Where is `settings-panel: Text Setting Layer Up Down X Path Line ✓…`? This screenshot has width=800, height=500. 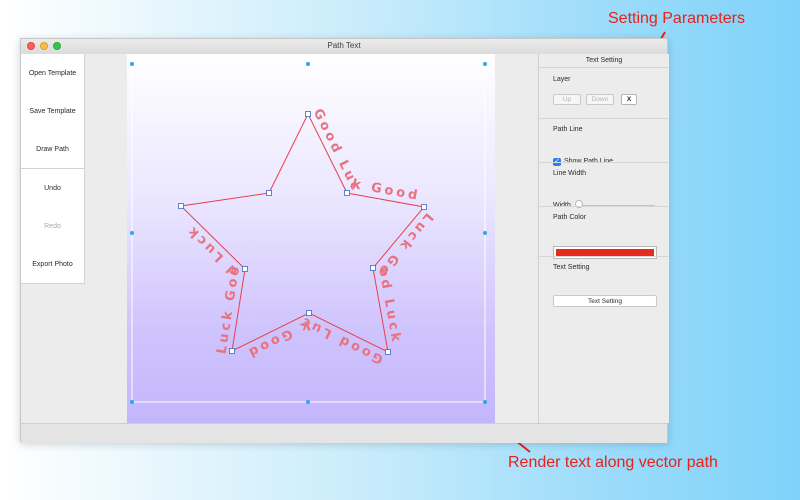 settings-panel: Text Setting Layer Up Down X Path Line ✓… is located at coordinates (603, 238).